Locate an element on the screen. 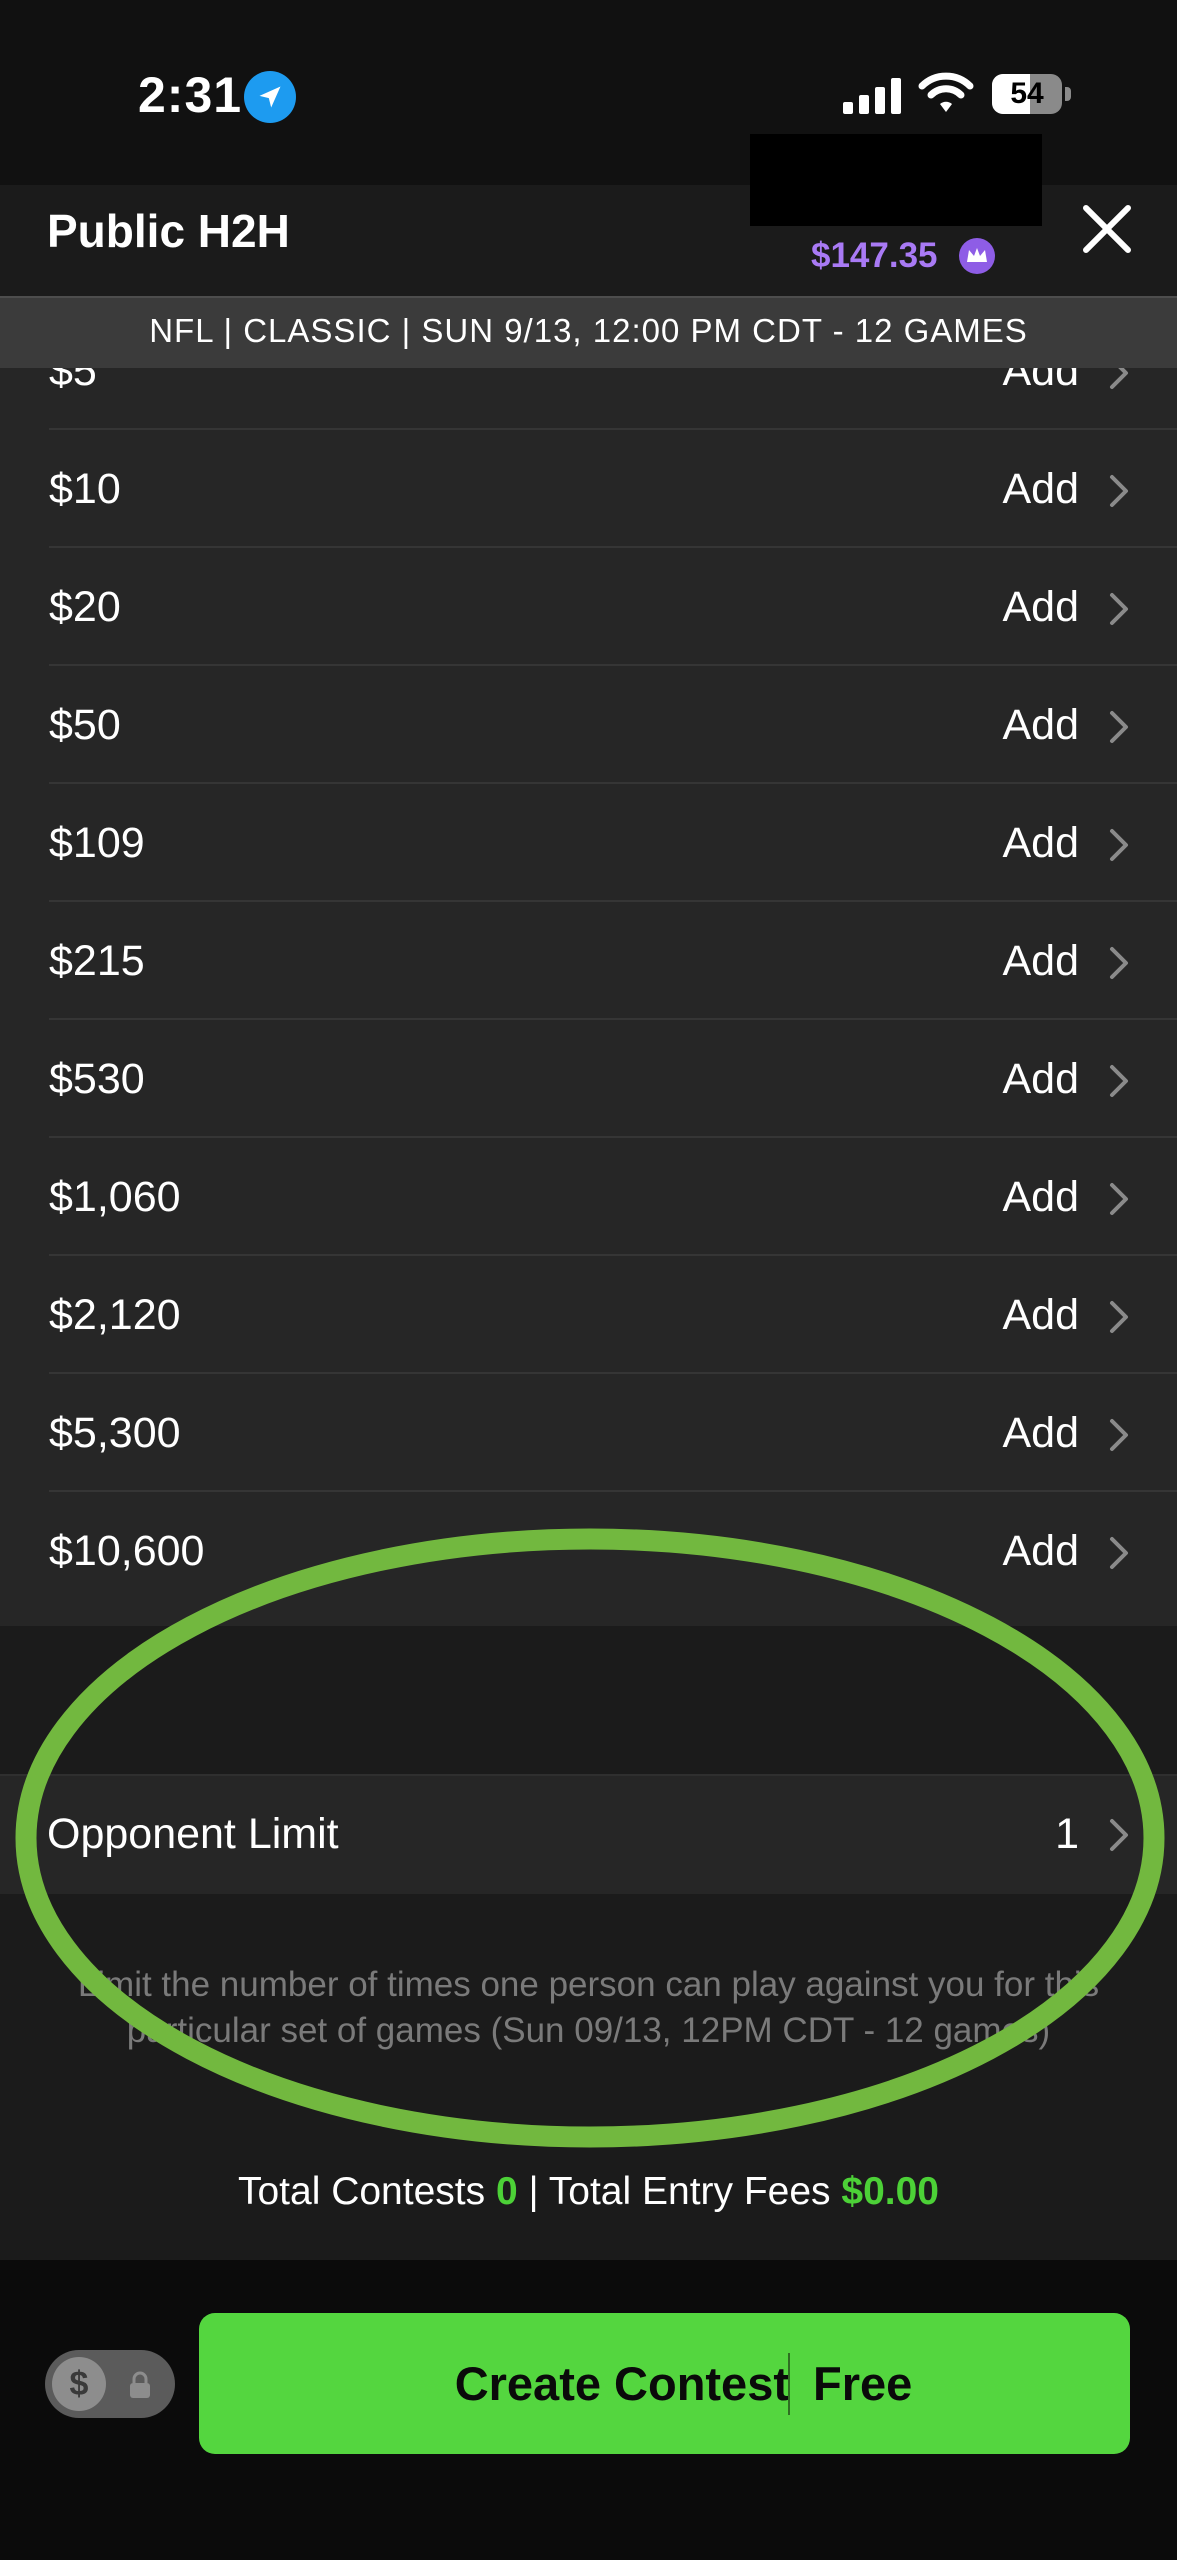  redacted-area is located at coordinates (896, 180).